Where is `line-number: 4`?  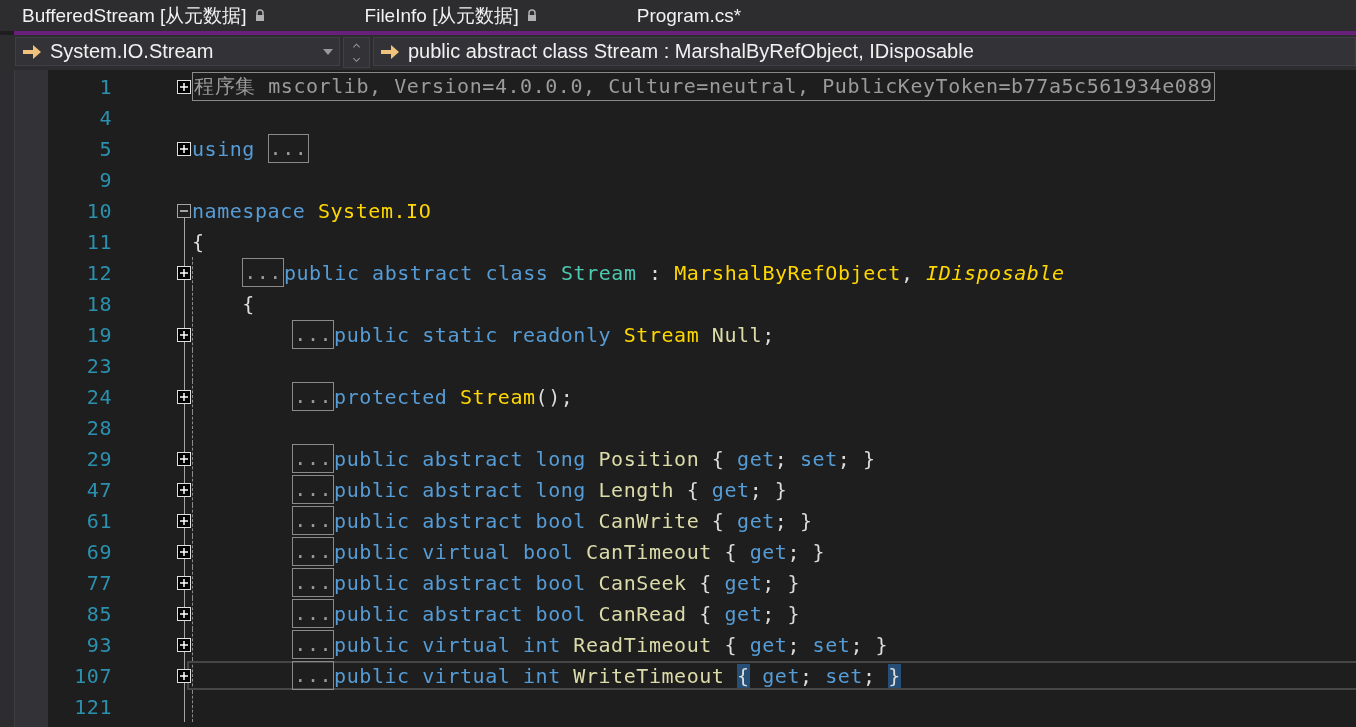
line-number: 4 is located at coordinates (105, 117).